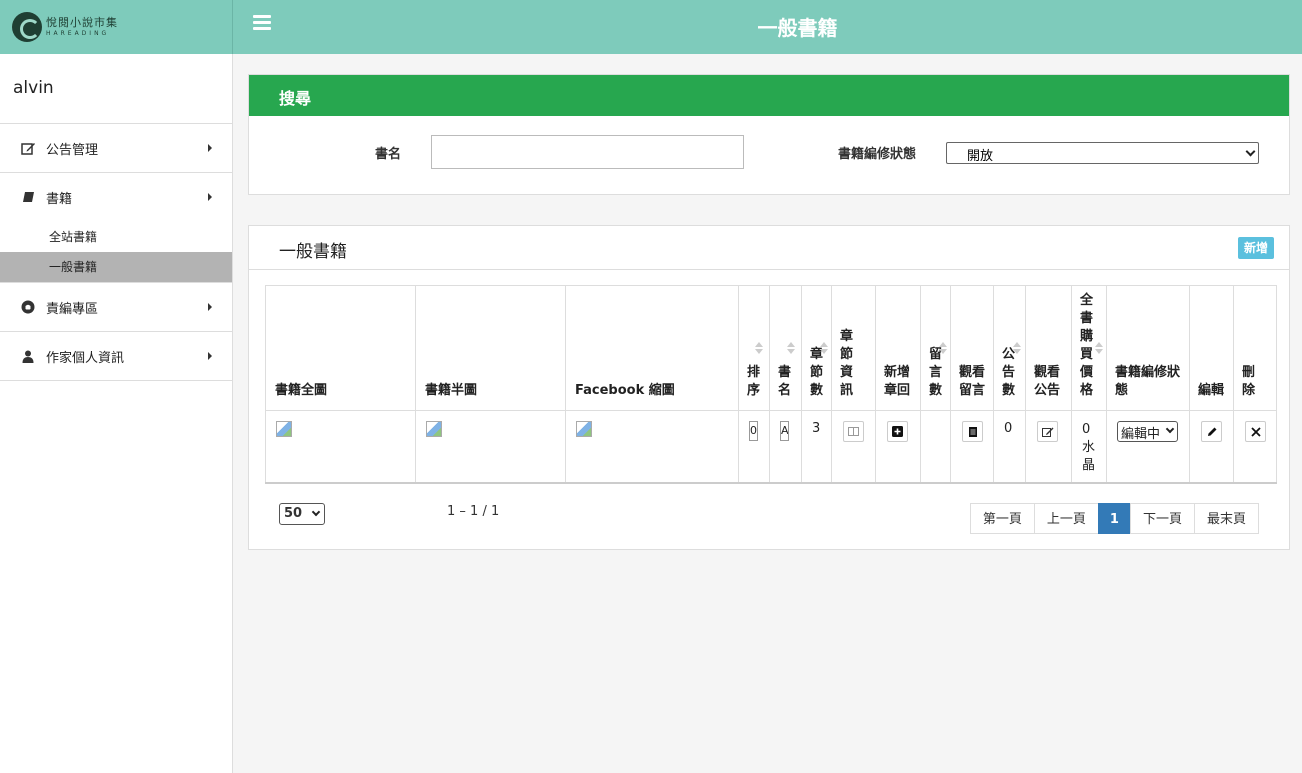  What do you see at coordinates (753, 431) in the screenshot?
I see `order-input: 0` at bounding box center [753, 431].